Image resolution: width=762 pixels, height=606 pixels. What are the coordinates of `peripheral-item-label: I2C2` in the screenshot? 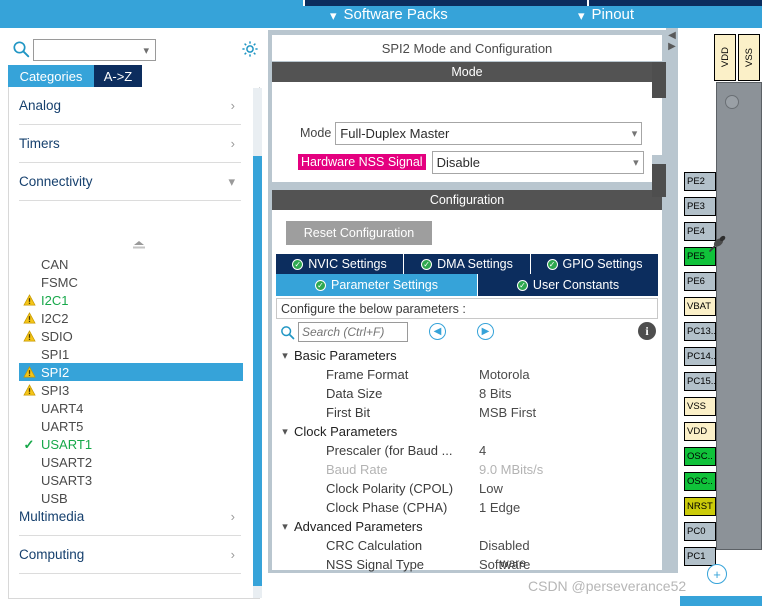 It's located at (55, 318).